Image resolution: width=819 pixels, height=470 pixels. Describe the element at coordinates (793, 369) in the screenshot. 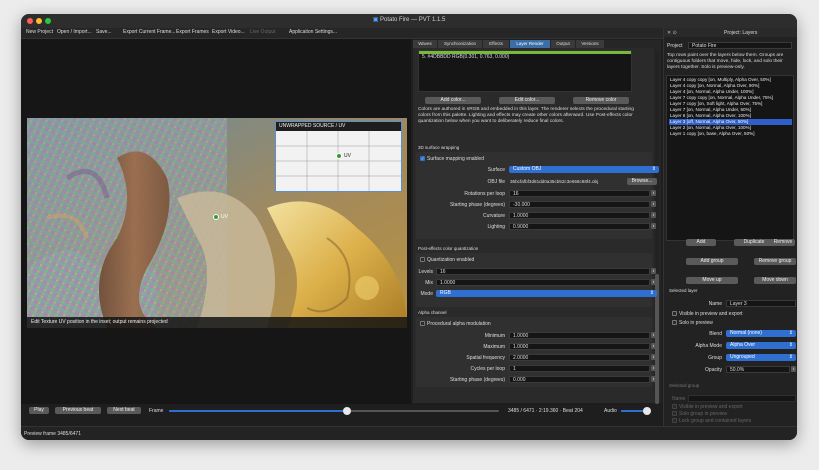

I see `opacity-stepper: ⇕` at that location.